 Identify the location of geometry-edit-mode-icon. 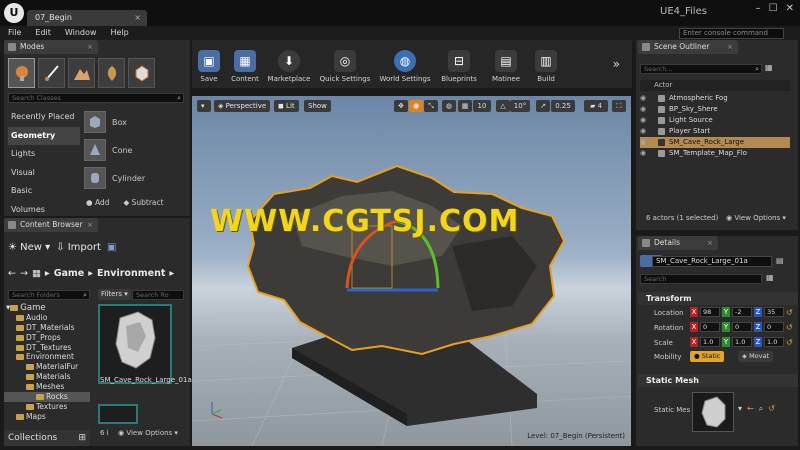
(141, 73).